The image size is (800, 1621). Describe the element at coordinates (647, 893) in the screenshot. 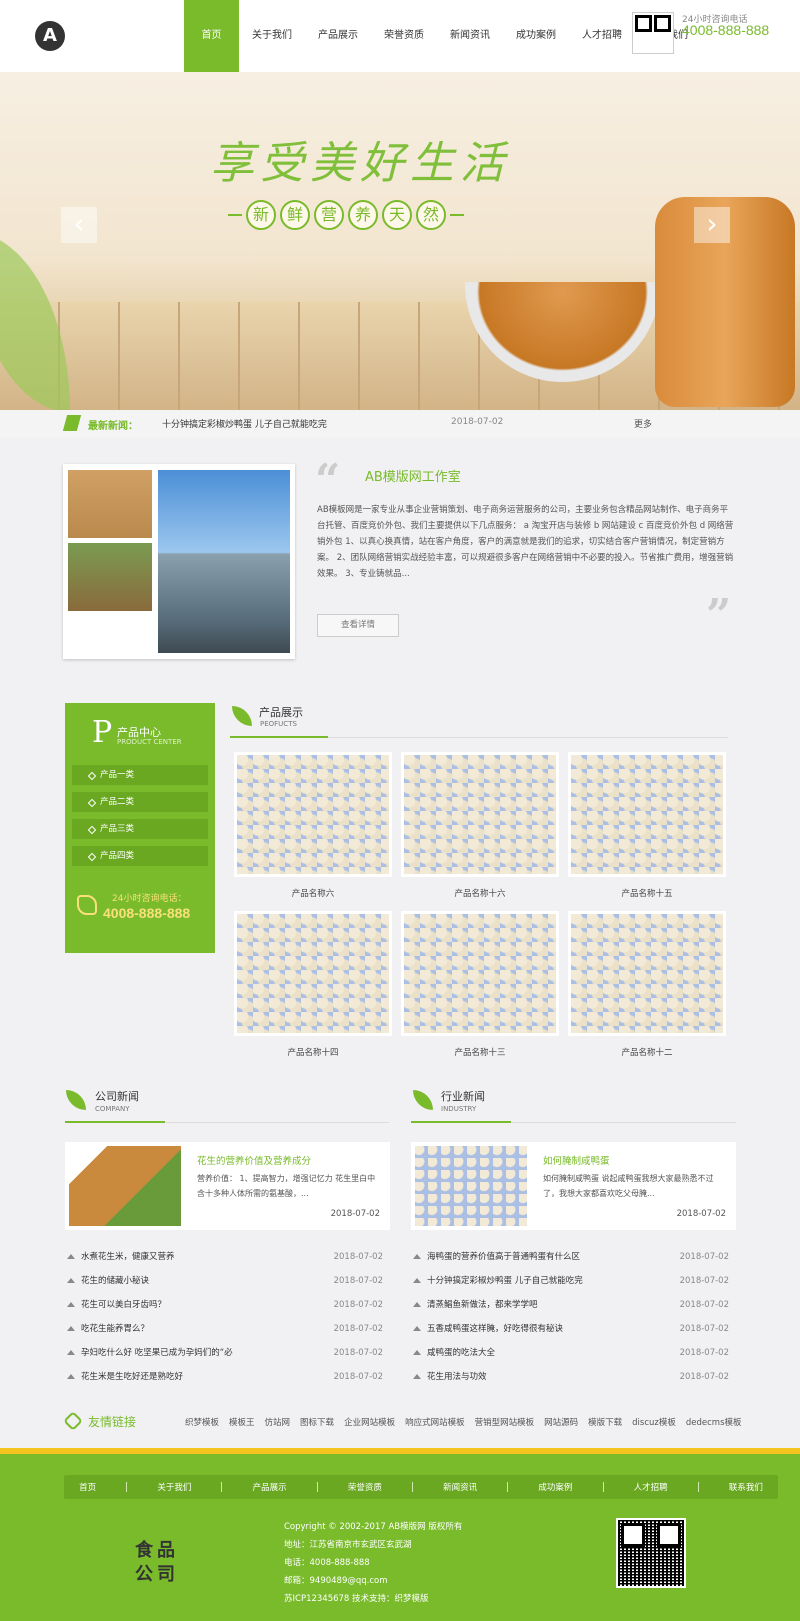

I see `product-name: 产品名称十五` at that location.